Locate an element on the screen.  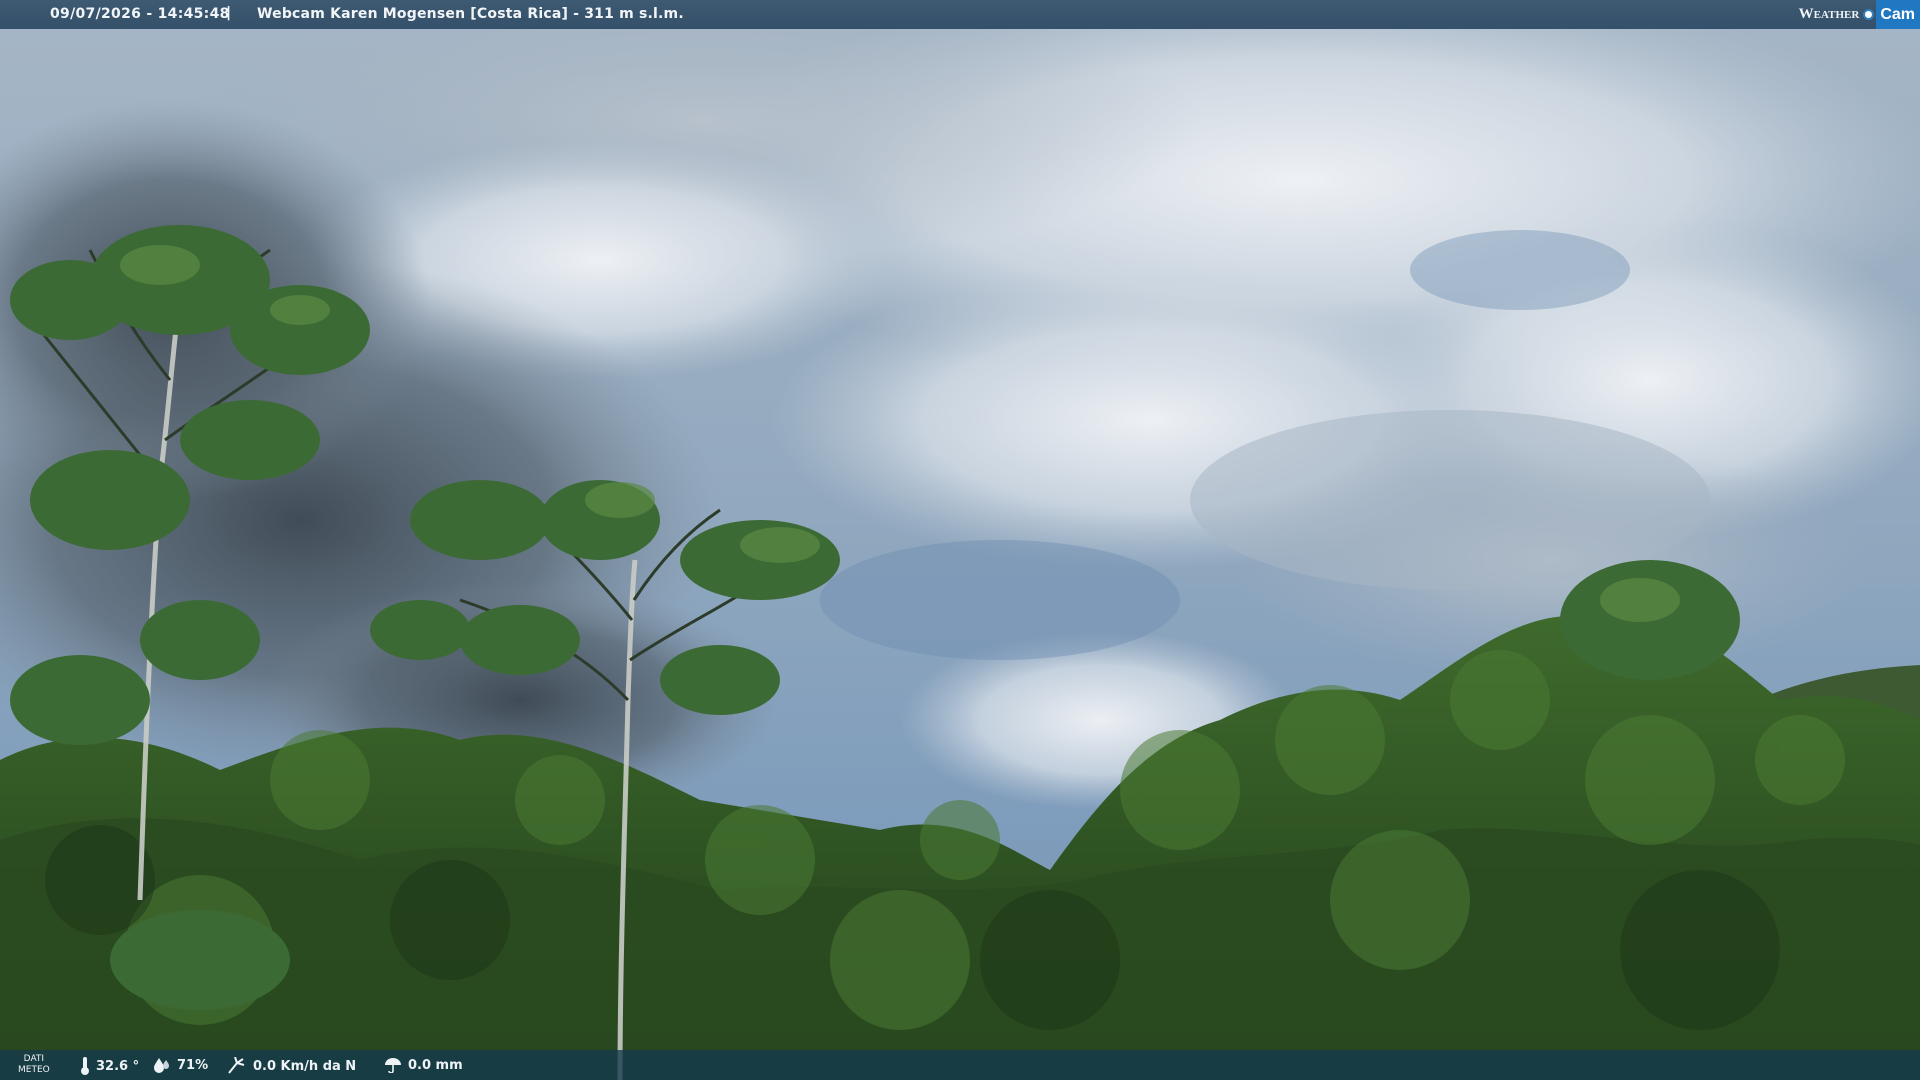
humidity-reading: 71% is located at coordinates (180, 1065).